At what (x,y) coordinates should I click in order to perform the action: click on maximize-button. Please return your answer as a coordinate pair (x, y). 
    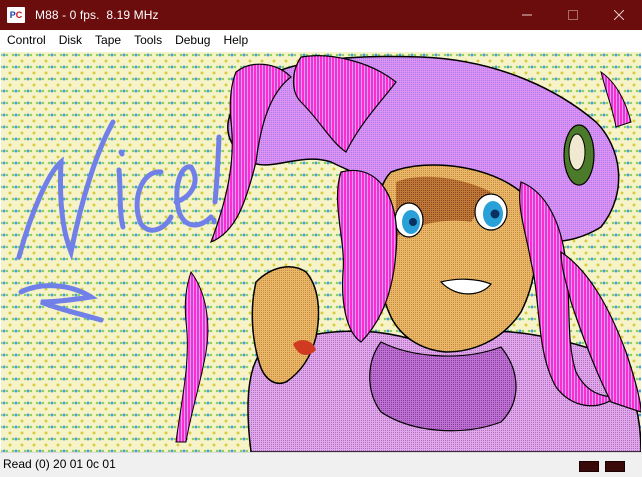
    Looking at the image, I should click on (573, 15).